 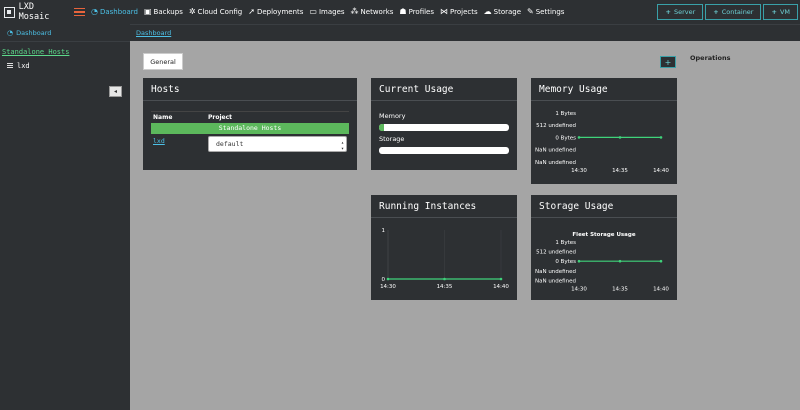 What do you see at coordinates (220, 117) in the screenshot?
I see `column-header-project: Project` at bounding box center [220, 117].